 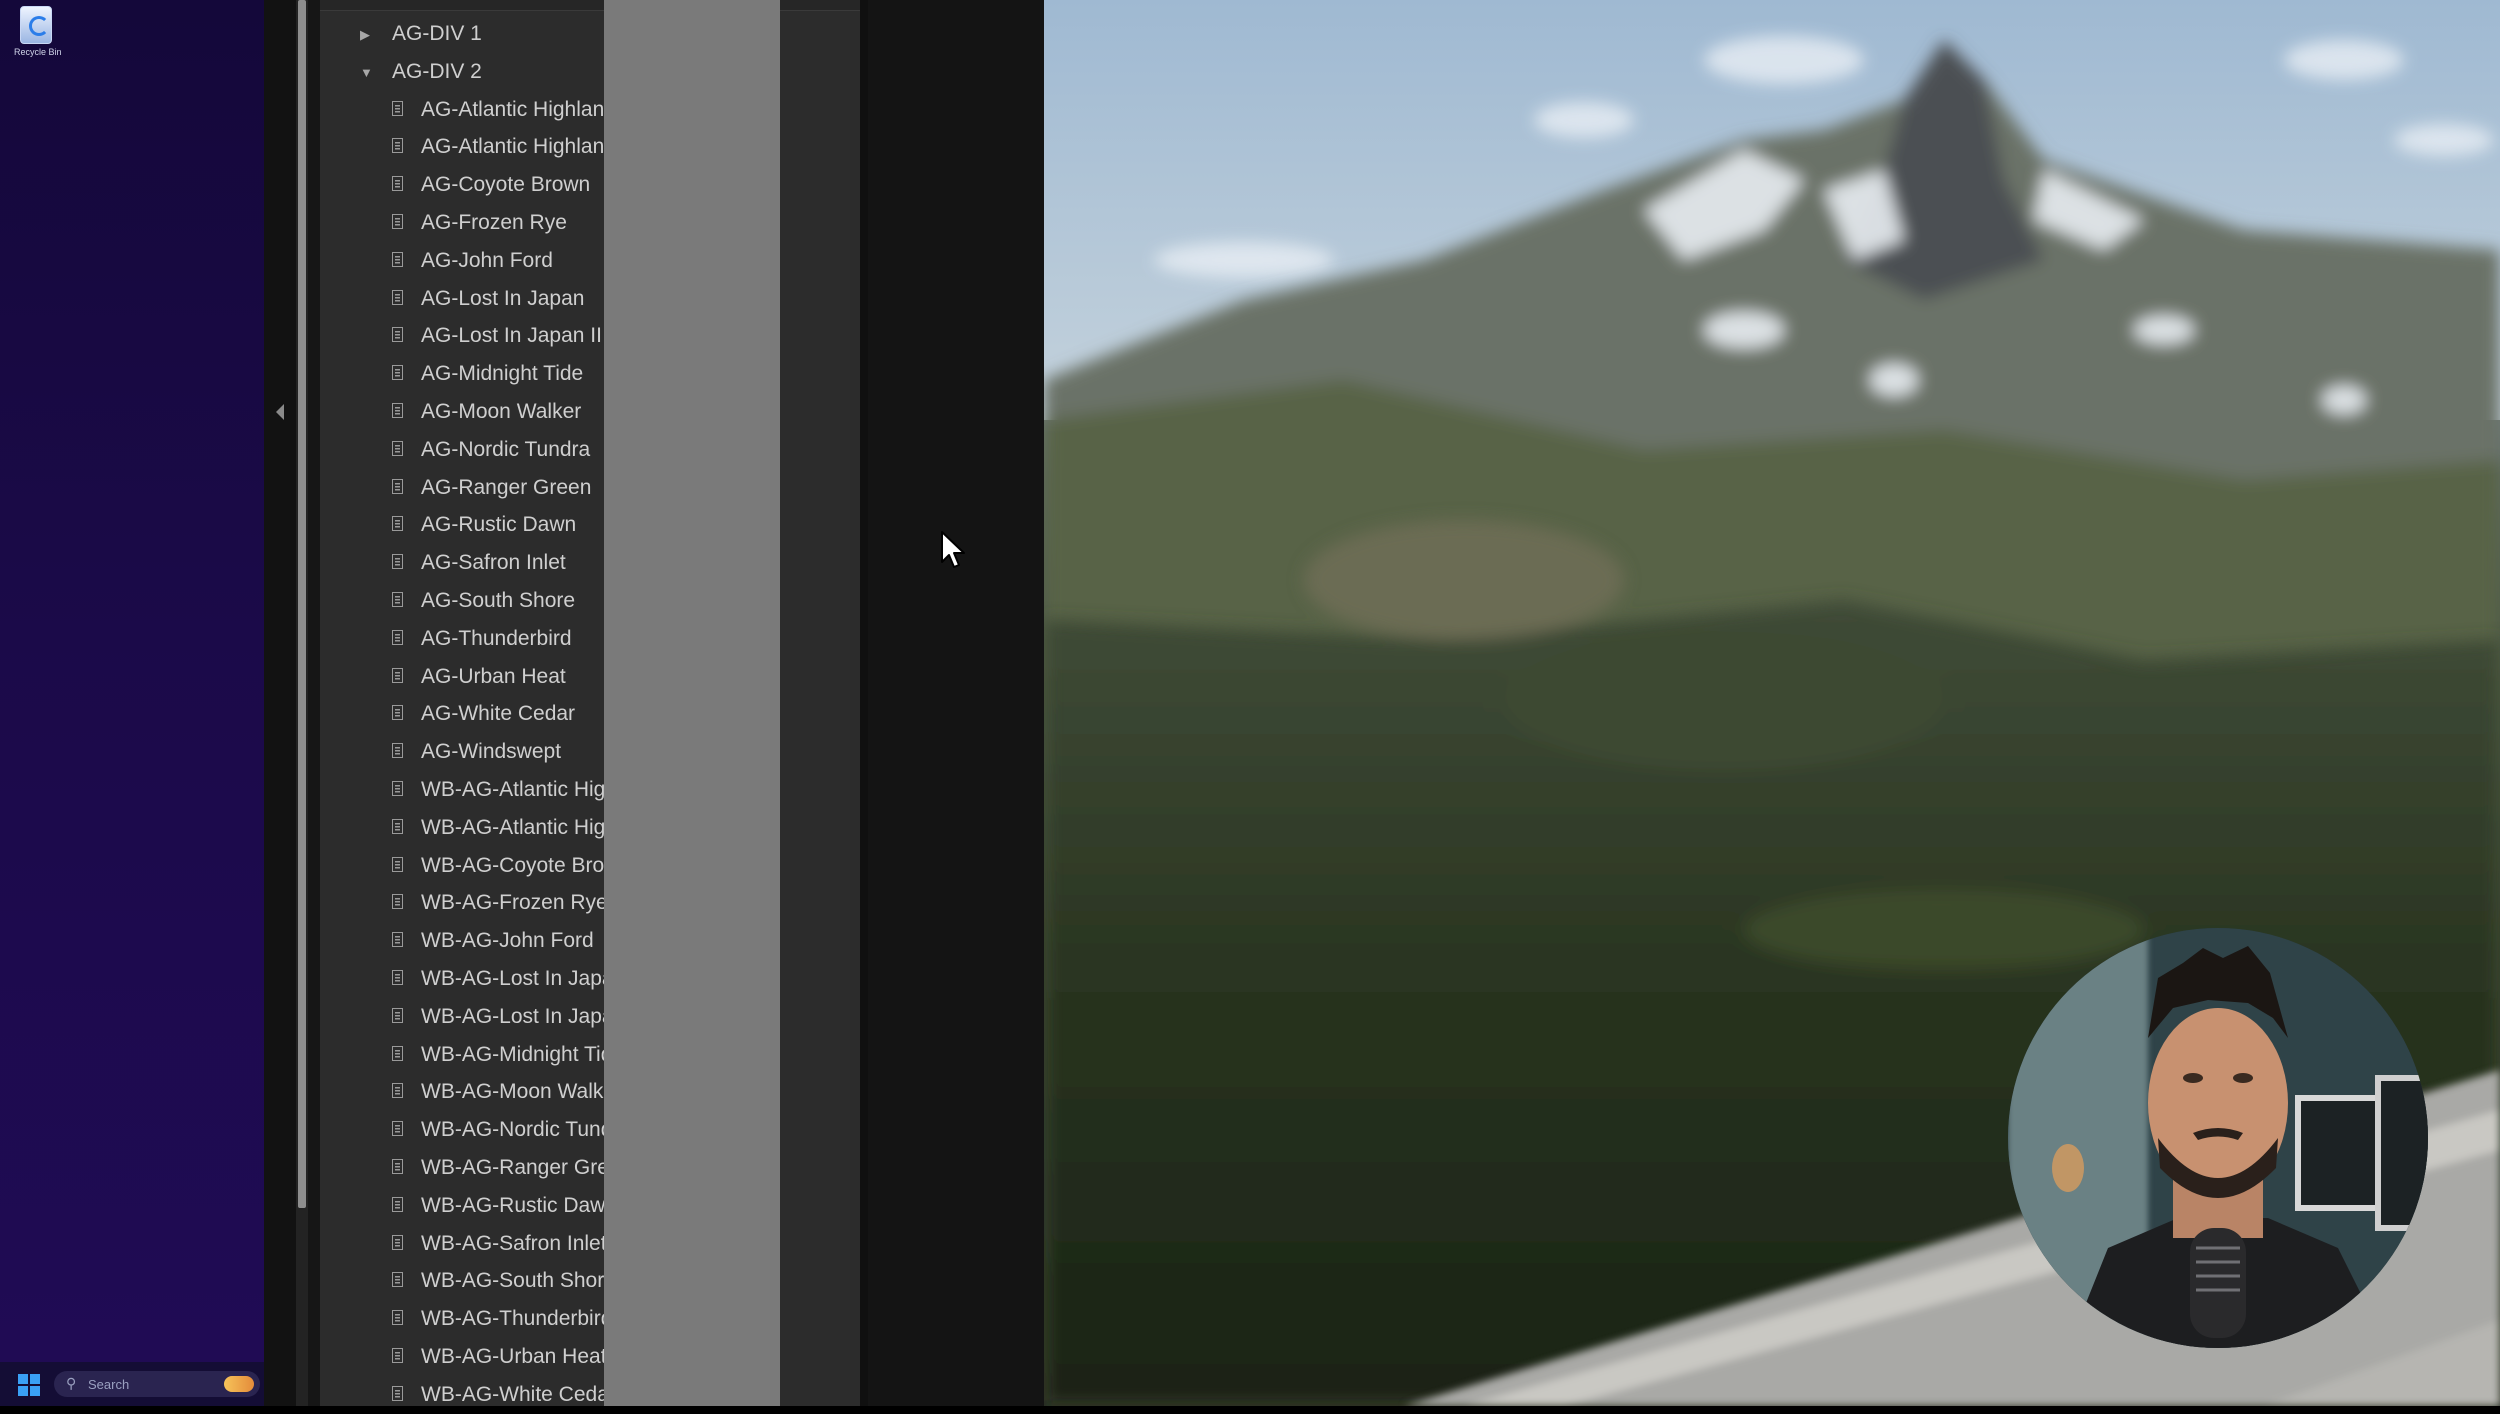 What do you see at coordinates (517, 1319) in the screenshot?
I see `preset-label: WB-AG-Thunderbird` at bounding box center [517, 1319].